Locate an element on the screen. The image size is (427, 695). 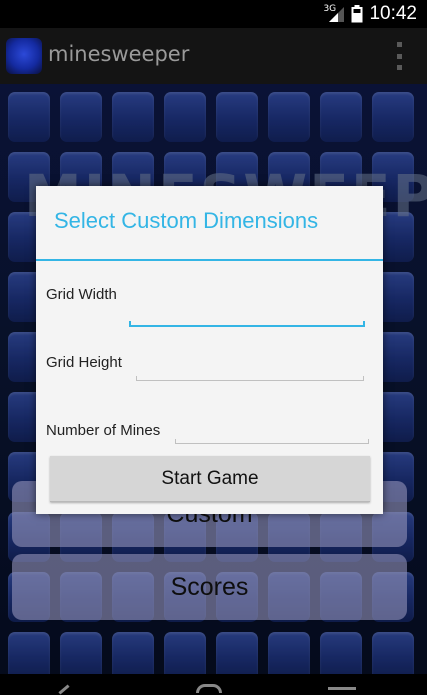
number-of-mines-label: Number of Mines is located at coordinates (103, 430).